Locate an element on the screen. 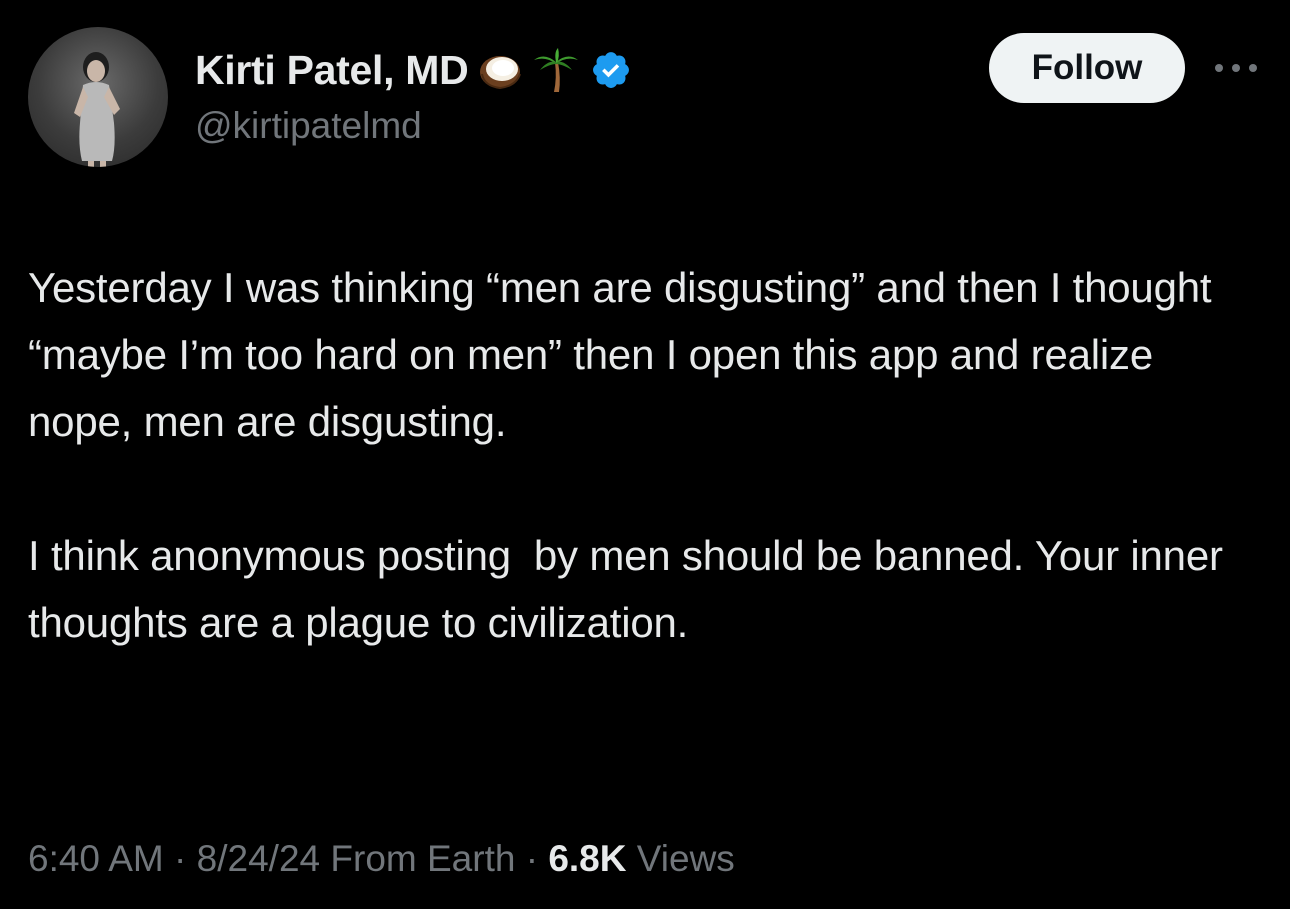 Image resolution: width=1290 pixels, height=909 pixels. more-options-button is located at coordinates (1236, 68).